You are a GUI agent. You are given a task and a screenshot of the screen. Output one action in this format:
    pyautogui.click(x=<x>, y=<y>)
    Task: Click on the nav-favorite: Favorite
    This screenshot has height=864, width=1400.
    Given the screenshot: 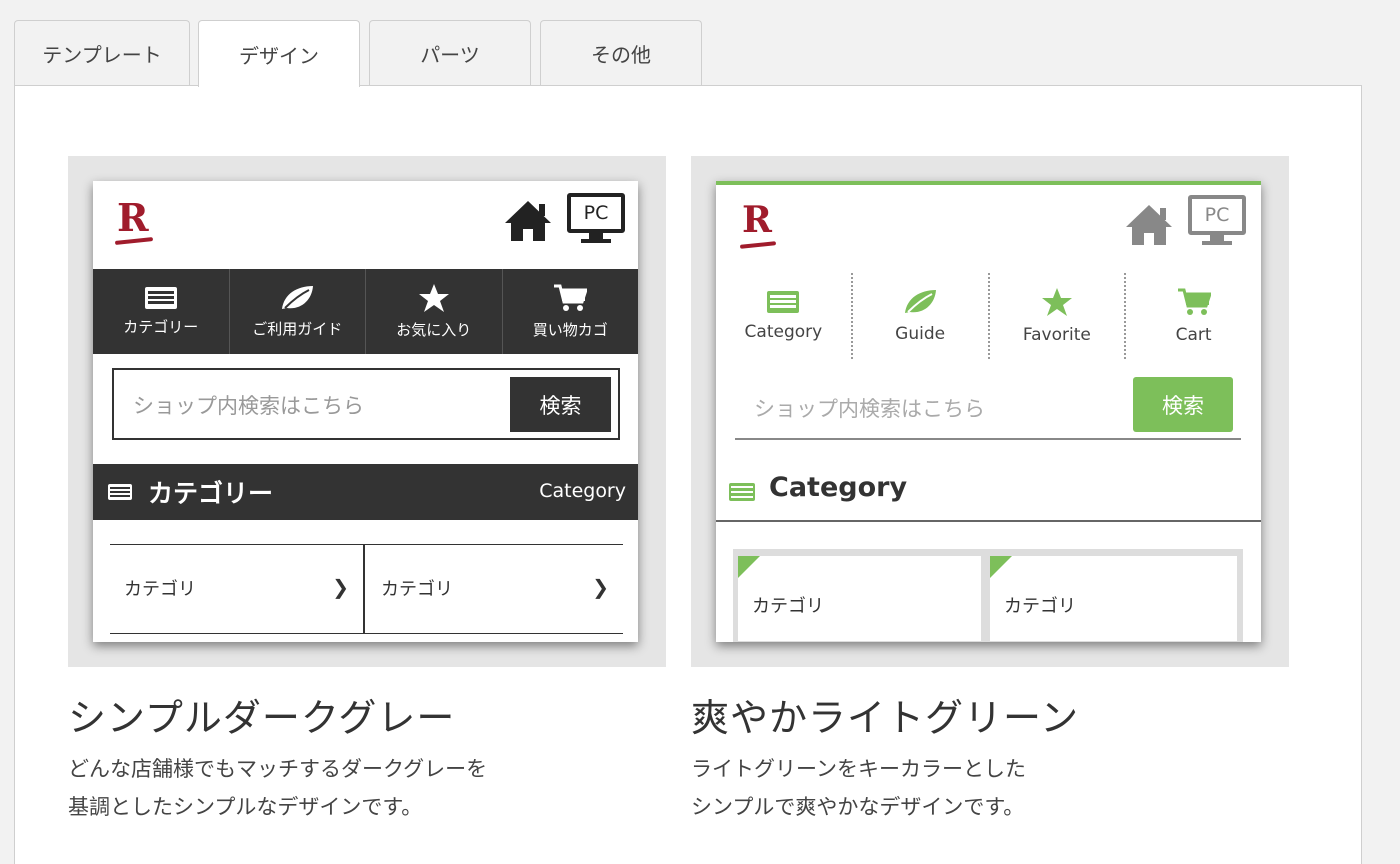 What is the action you would take?
    pyautogui.click(x=1058, y=316)
    